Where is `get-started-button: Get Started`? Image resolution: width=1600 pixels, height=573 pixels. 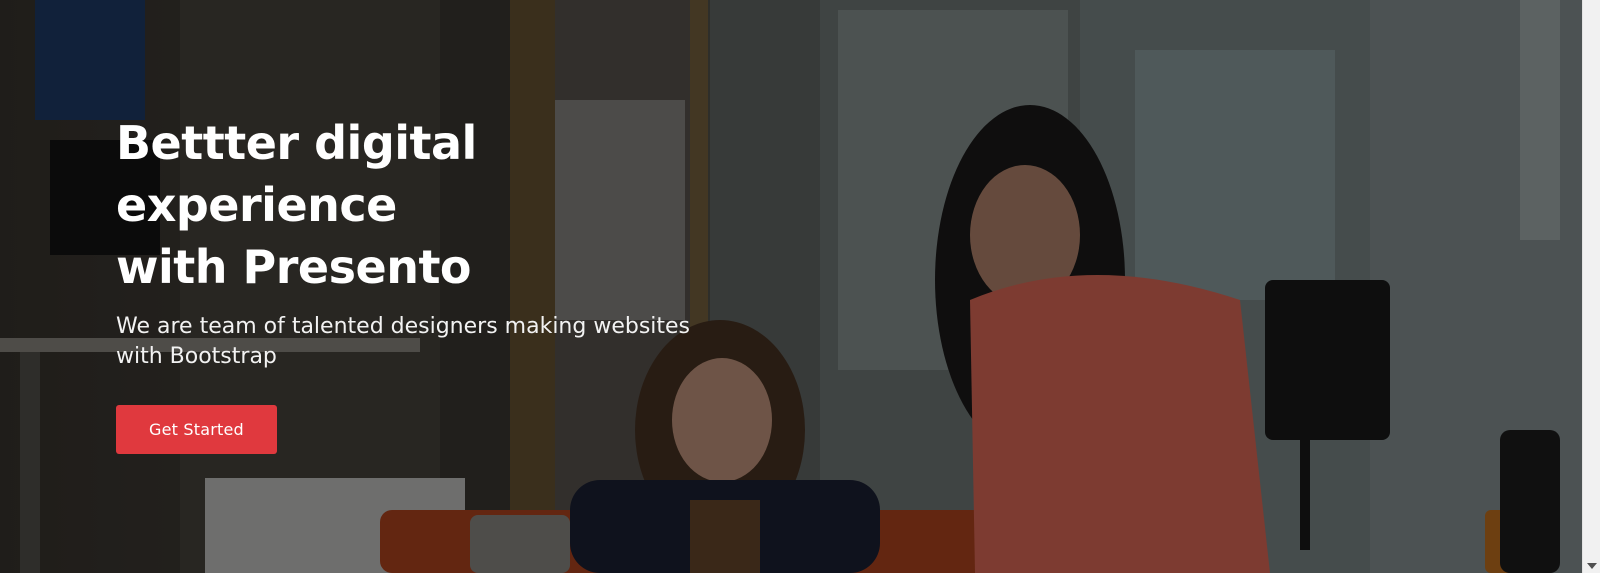 get-started-button: Get Started is located at coordinates (196, 429).